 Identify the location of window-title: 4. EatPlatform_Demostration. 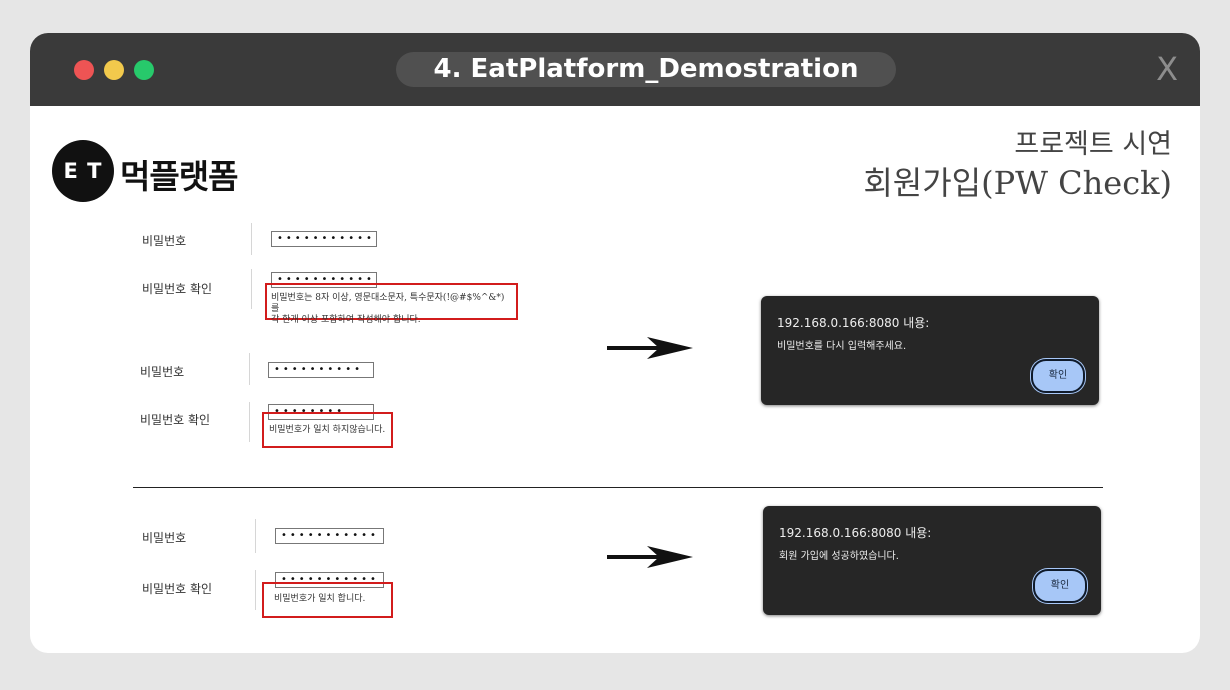
(646, 69).